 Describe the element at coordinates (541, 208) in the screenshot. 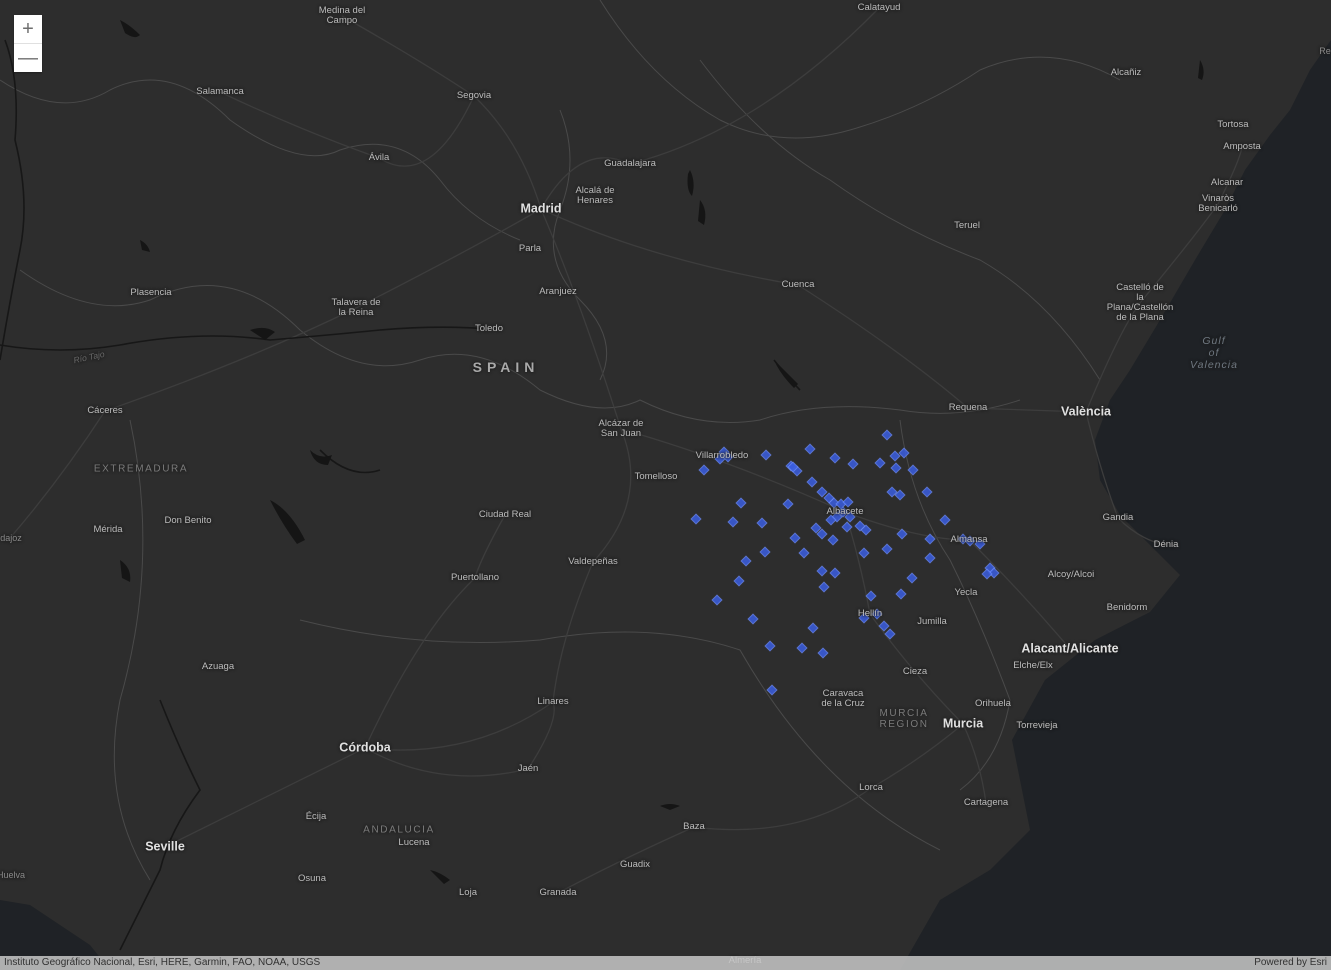

I see `major-city-label: Madrid` at that location.